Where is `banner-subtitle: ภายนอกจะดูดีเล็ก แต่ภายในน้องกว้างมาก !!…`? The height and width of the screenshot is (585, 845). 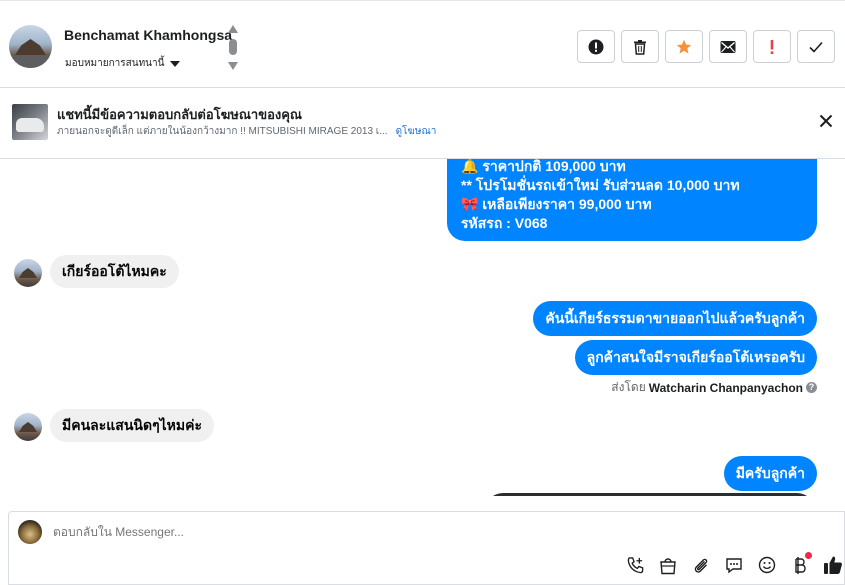 banner-subtitle: ภายนอกจะดูดีเล็ก แต่ภายในน้องกว้างมาก !!… is located at coordinates (246, 131).